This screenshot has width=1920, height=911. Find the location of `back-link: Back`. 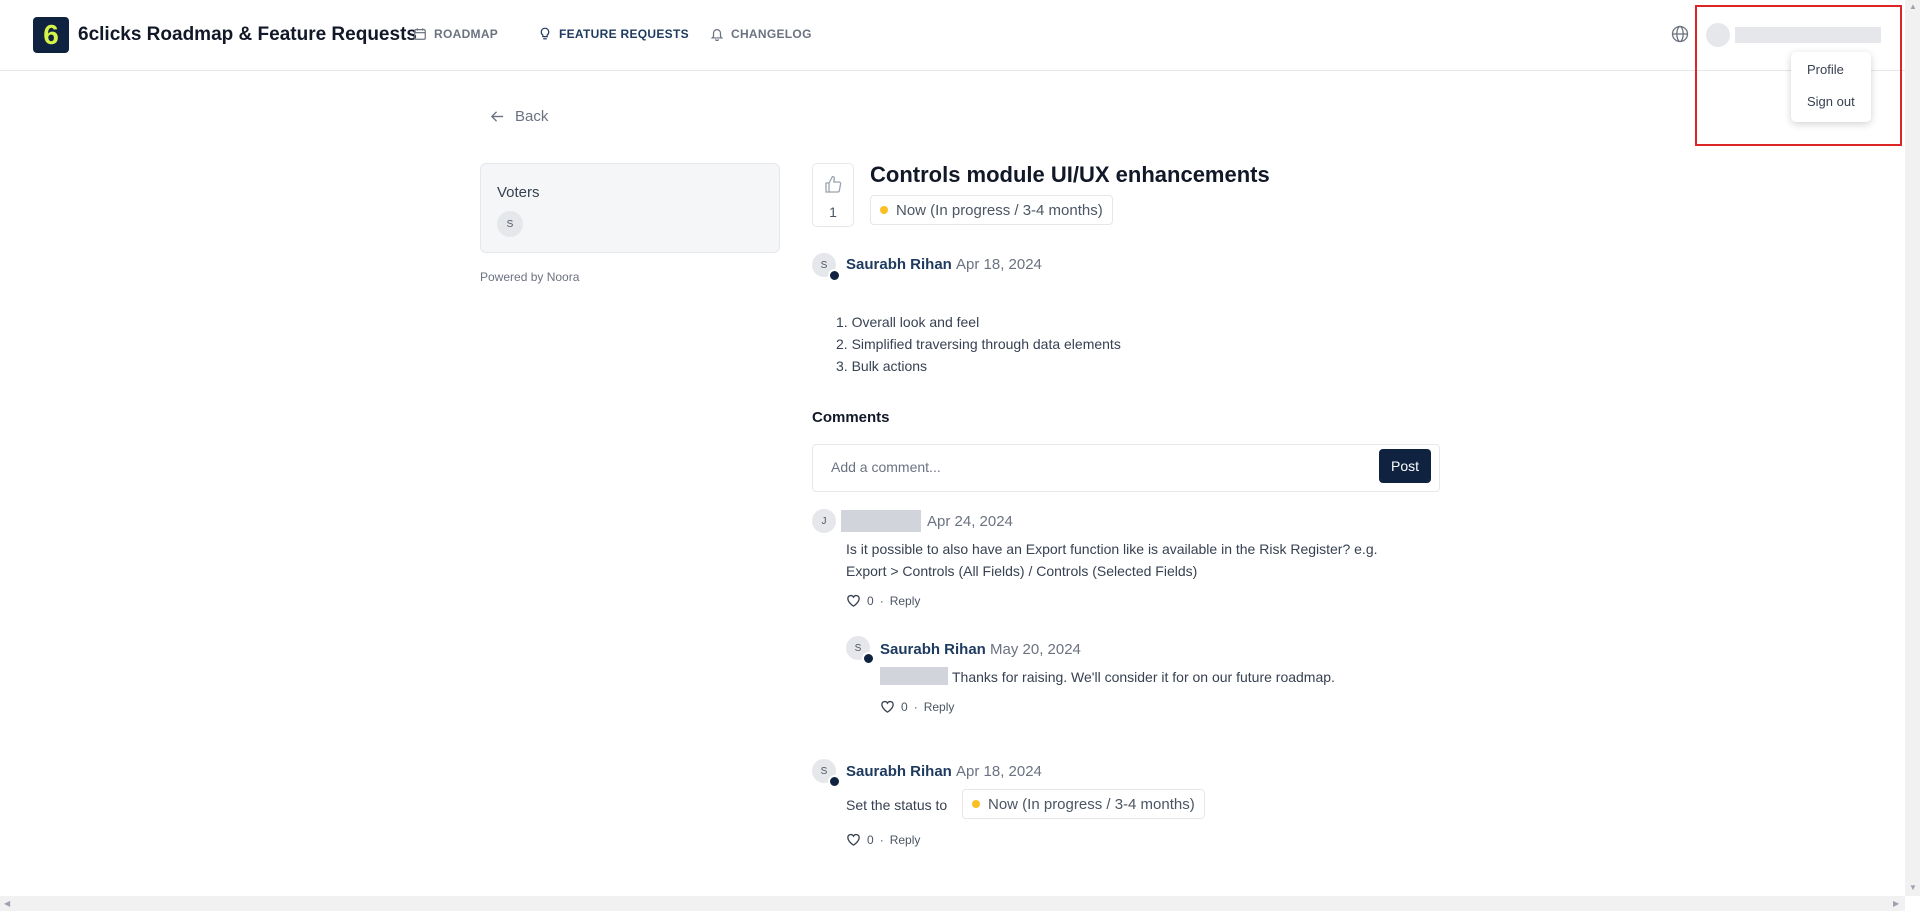

back-link: Back is located at coordinates (519, 116).